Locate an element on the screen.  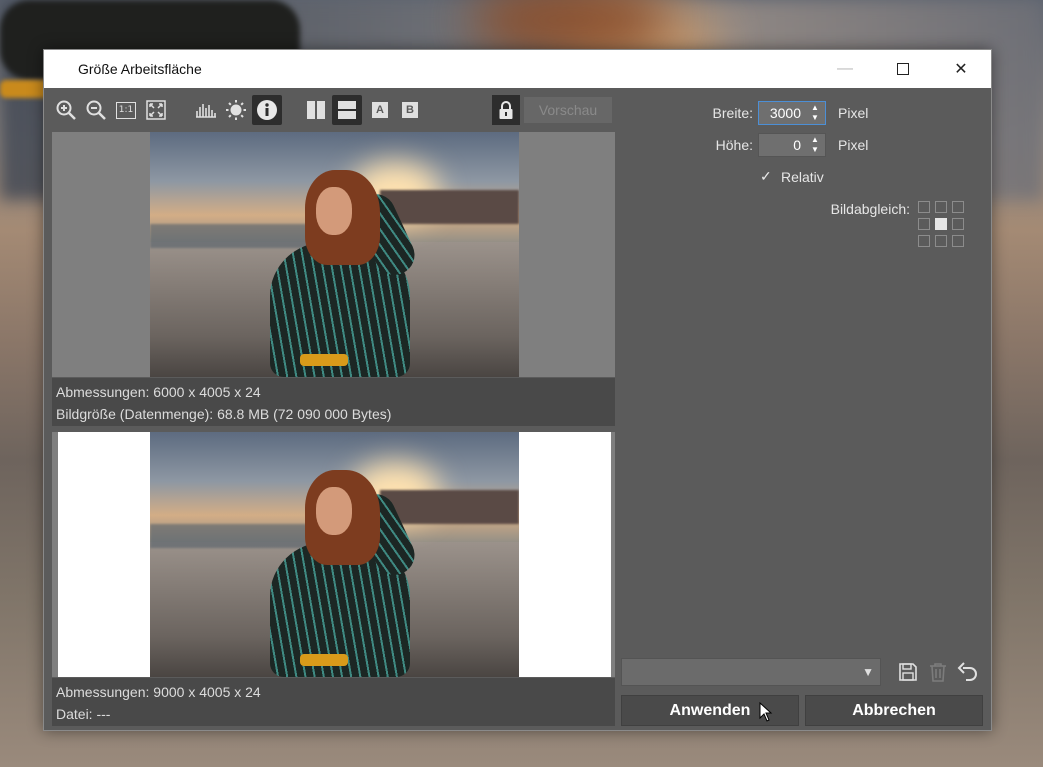
lock-button is located at coordinates (506, 110).